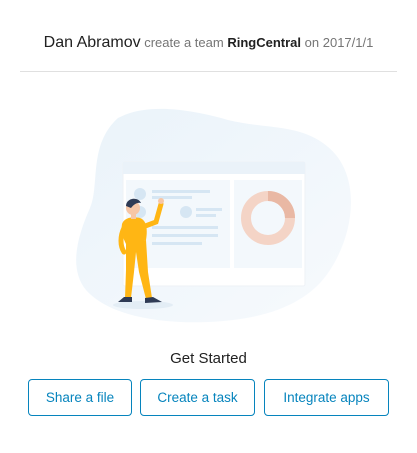  I want to click on date-prefix: on, so click(312, 42).